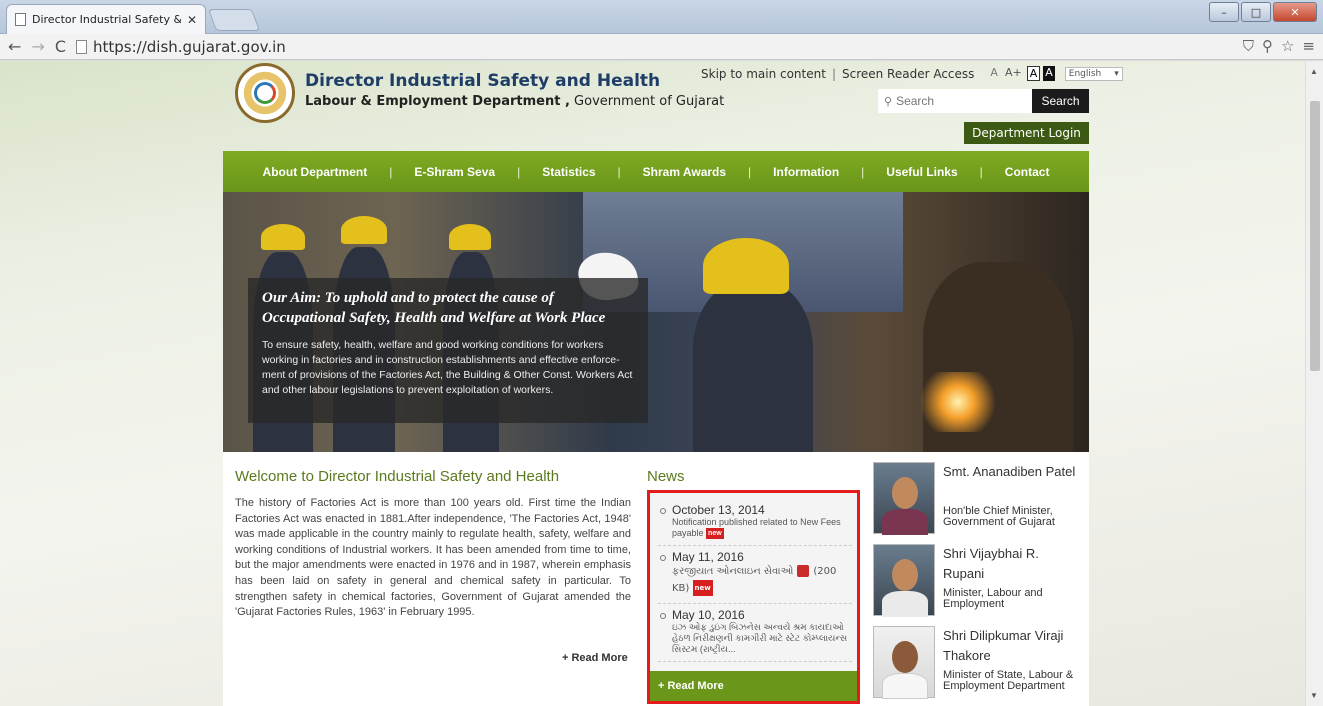 This screenshot has height=706, width=1323. Describe the element at coordinates (1049, 73) in the screenshot. I see `dark-contrast-button: A` at that location.